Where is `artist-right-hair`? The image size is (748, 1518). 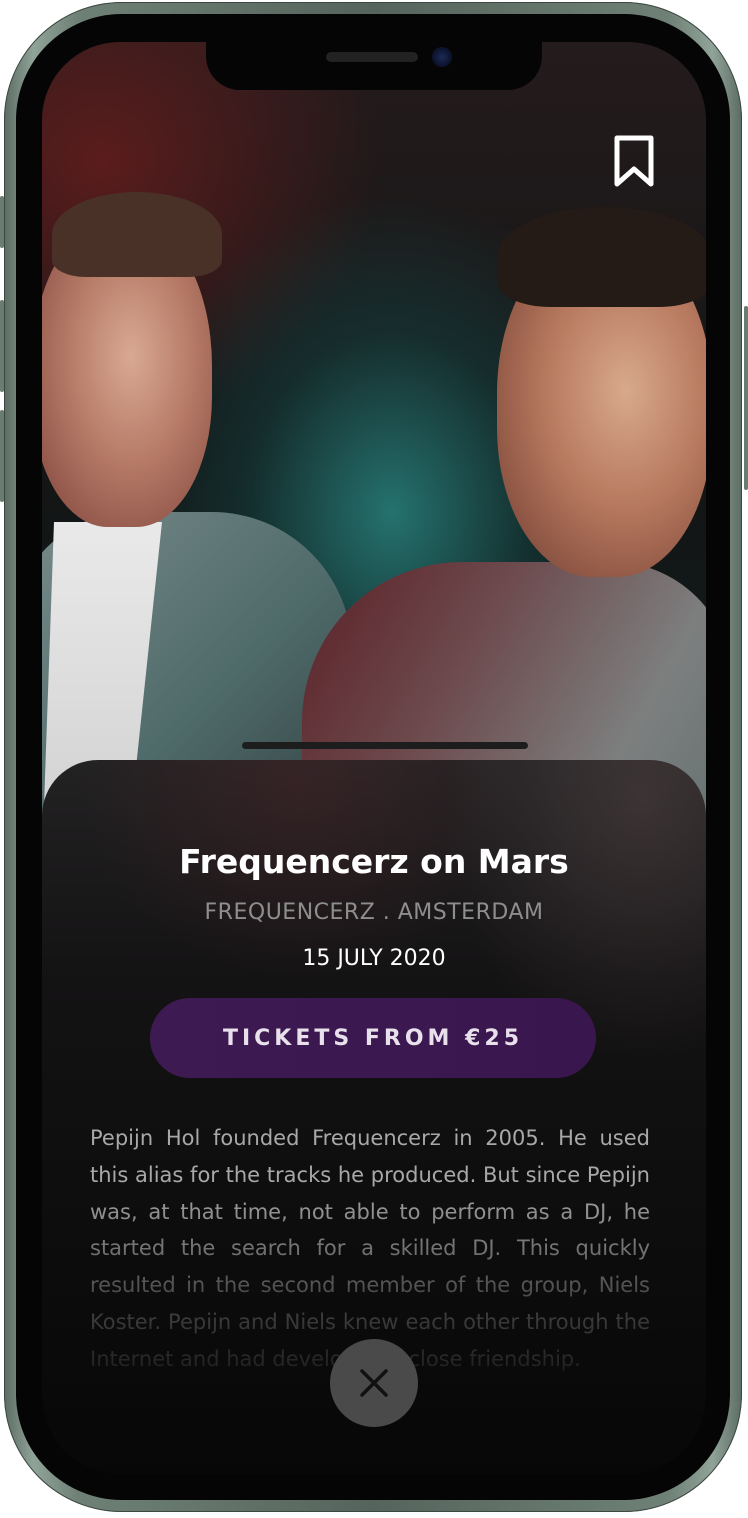
artist-right-hair is located at coordinates (601, 257).